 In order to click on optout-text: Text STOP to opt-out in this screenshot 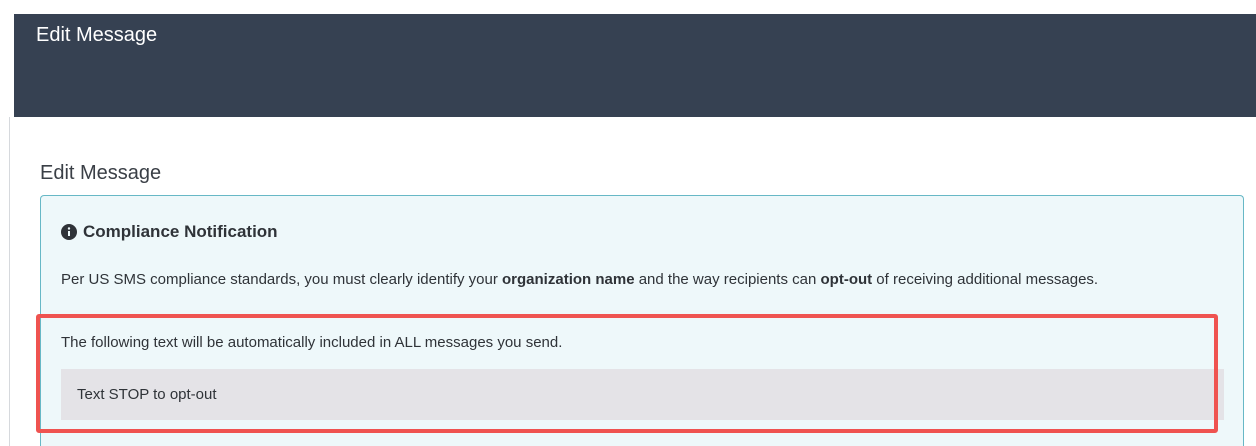, I will do `click(147, 394)`.